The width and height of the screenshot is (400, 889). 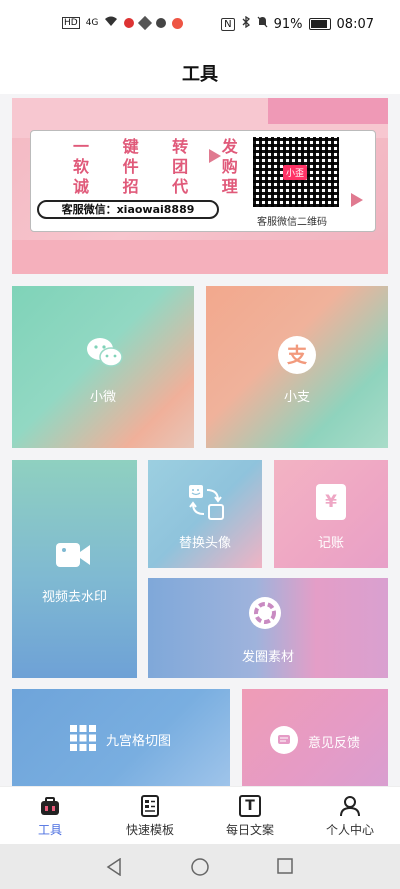 What do you see at coordinates (83, 740) in the screenshot?
I see `grid-icon` at bounding box center [83, 740].